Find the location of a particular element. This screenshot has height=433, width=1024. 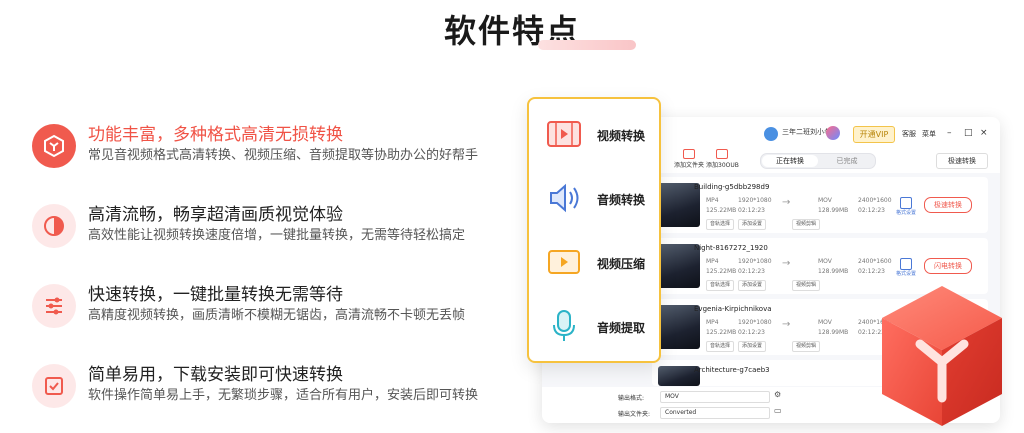

output-format-select: MOV is located at coordinates (715, 397).